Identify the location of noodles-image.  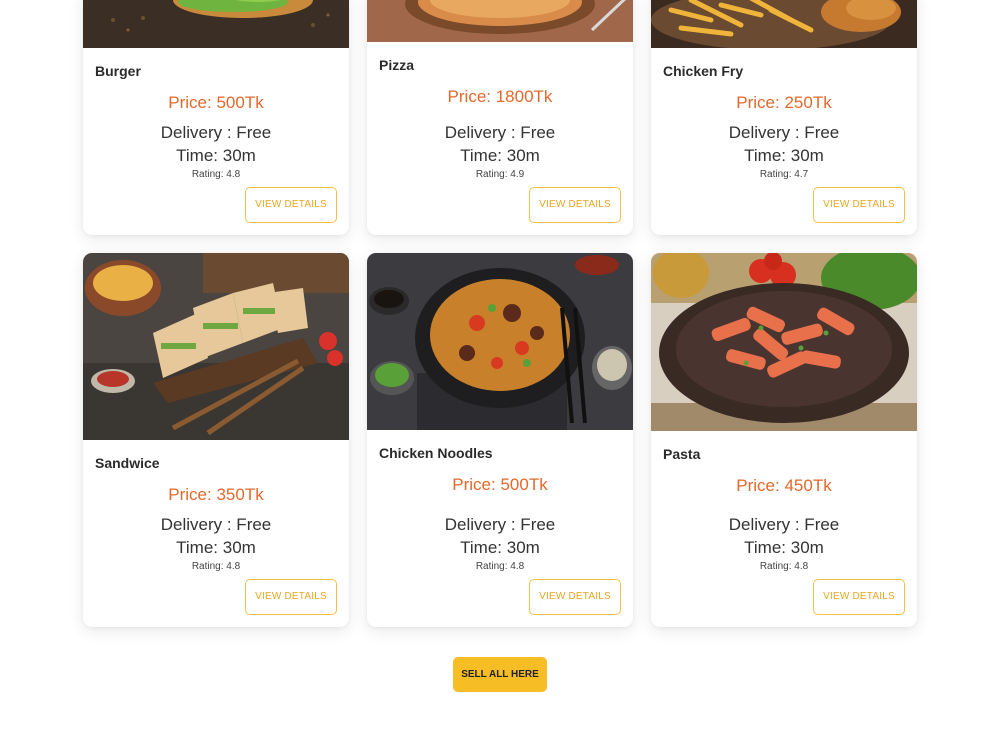
(500, 341).